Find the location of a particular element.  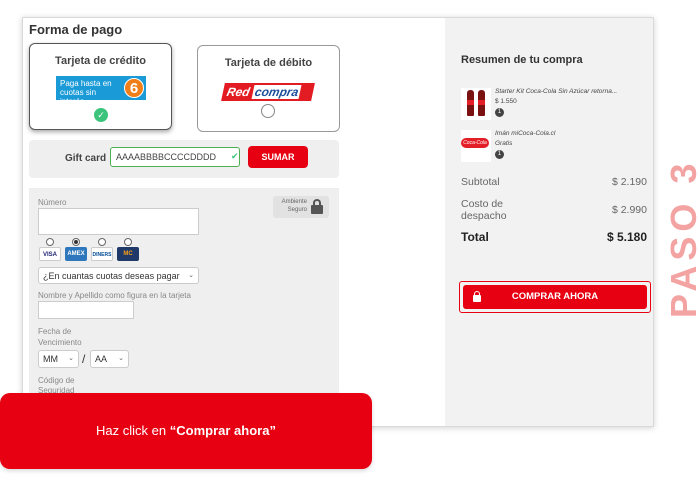

cuotas-select: ¿En cuantas cuotas deseas pagar ⌄ is located at coordinates (118, 275).